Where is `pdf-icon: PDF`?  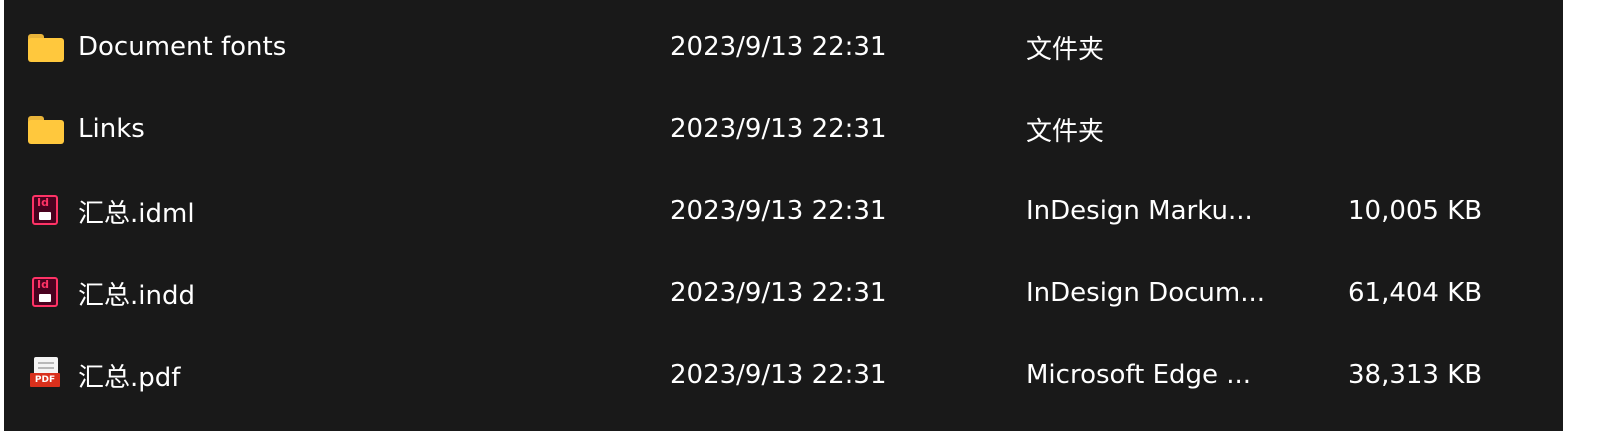 pdf-icon: PDF is located at coordinates (46, 375).